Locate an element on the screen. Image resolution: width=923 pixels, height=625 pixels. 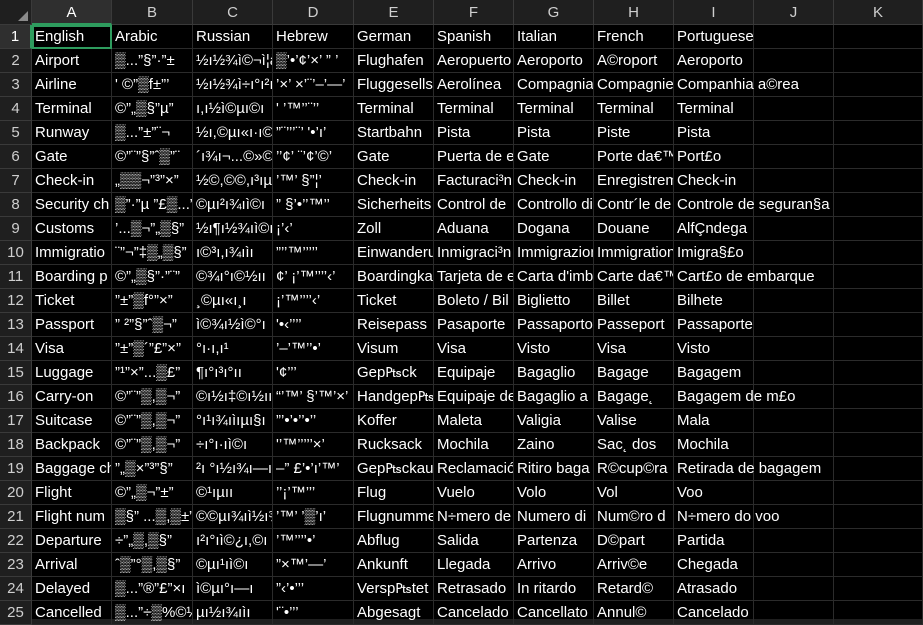
cell-C14: °ı·ı,ı¹ is located at coordinates (233, 349).